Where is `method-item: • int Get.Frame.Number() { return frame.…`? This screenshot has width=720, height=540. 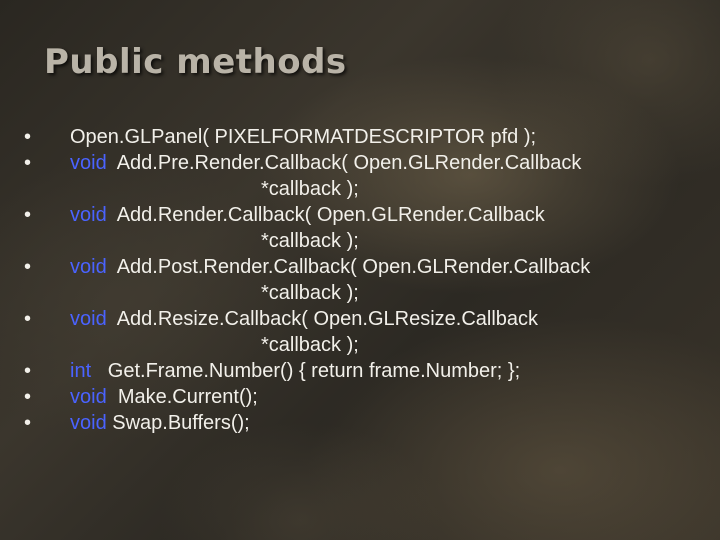
method-item: • int Get.Frame.Number() { return frame.… is located at coordinates (360, 371).